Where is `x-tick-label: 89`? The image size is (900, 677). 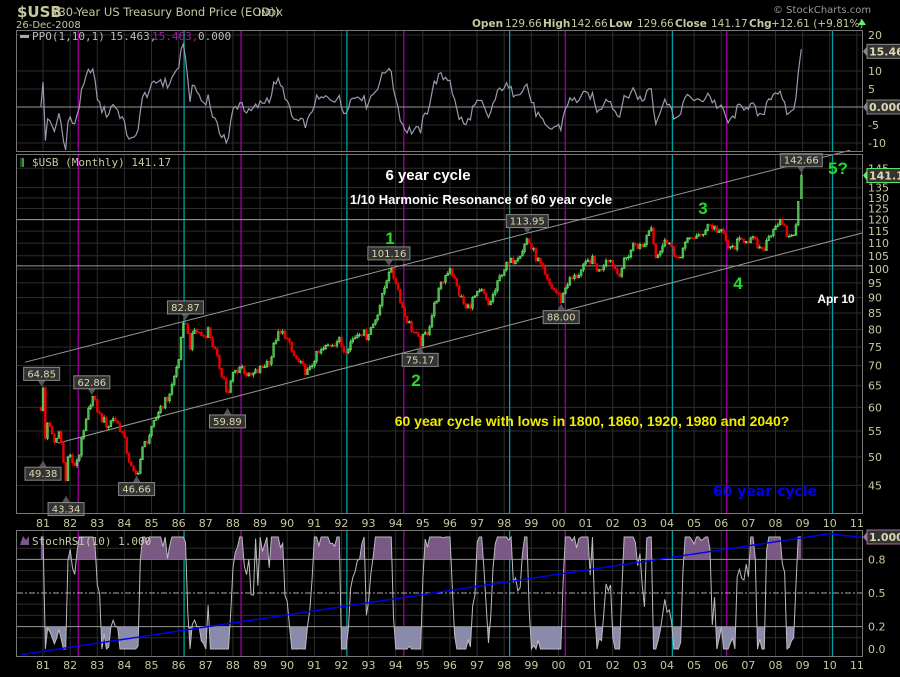 x-tick-label: 89 is located at coordinates (260, 665).